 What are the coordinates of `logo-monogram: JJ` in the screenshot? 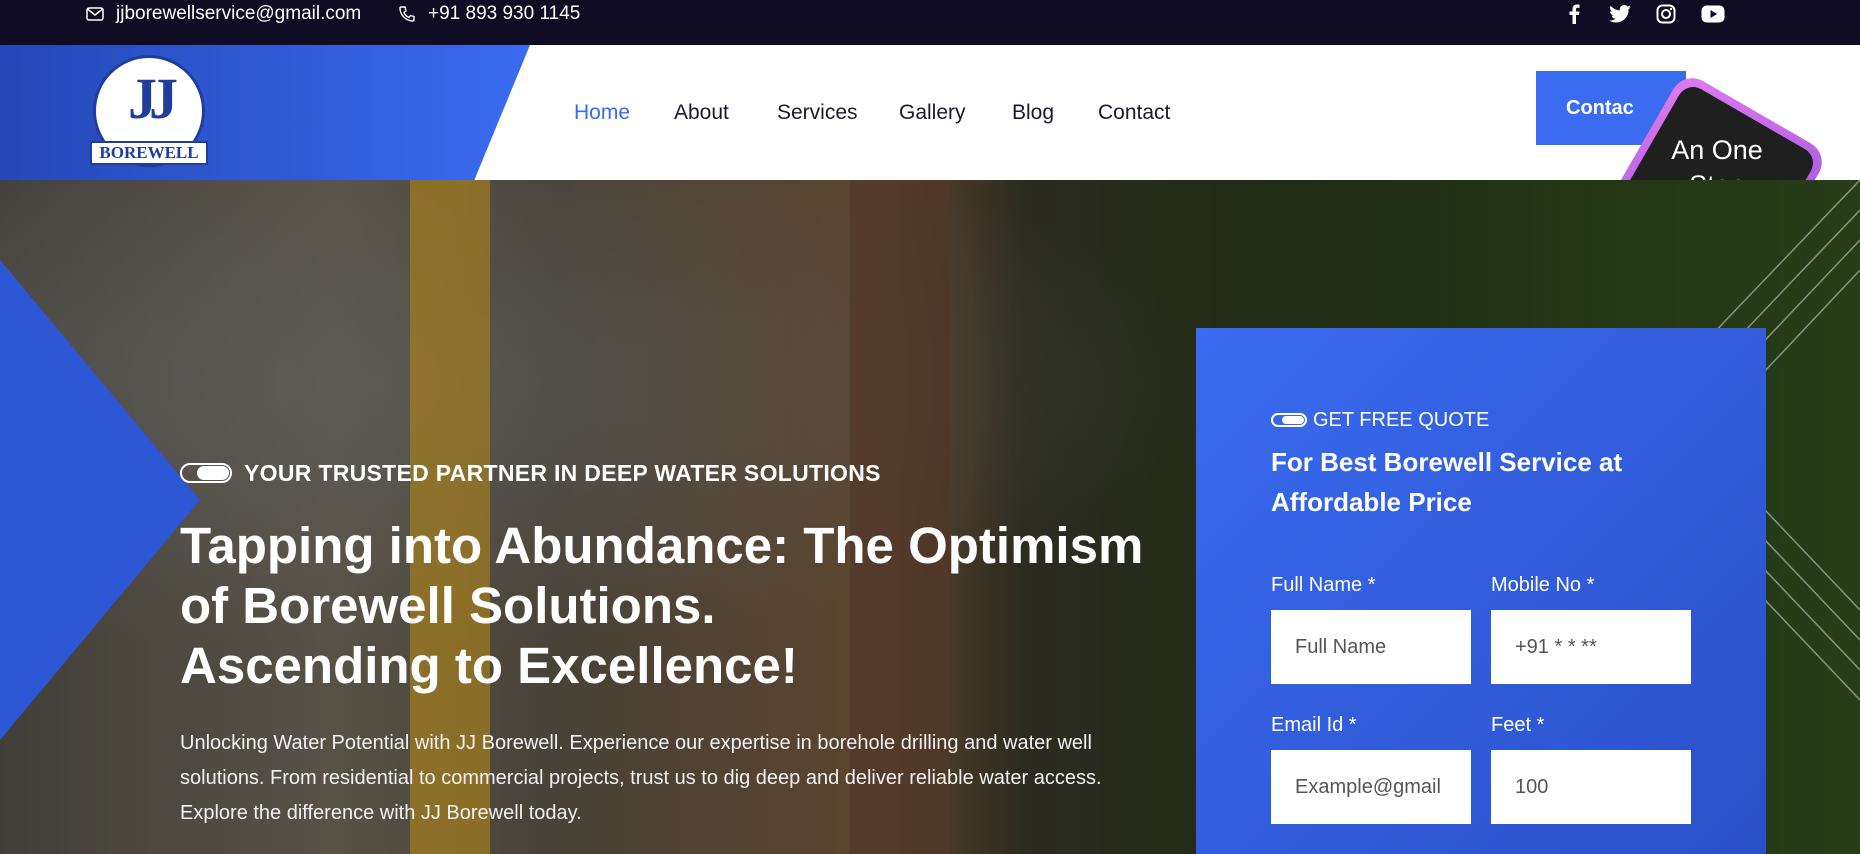 It's located at (153, 98).